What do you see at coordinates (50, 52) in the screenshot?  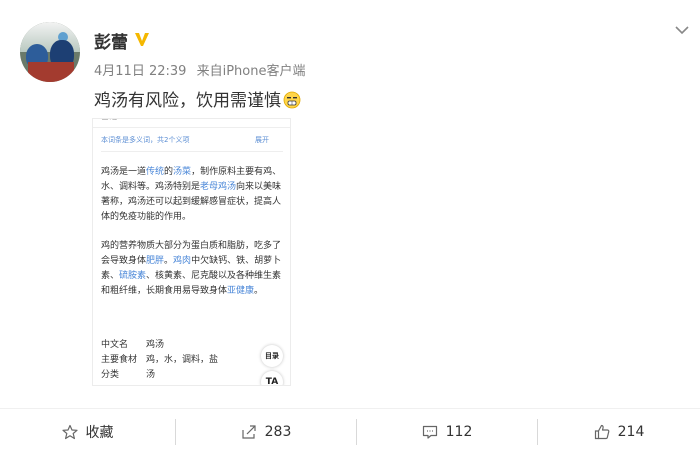 I see `avatar` at bounding box center [50, 52].